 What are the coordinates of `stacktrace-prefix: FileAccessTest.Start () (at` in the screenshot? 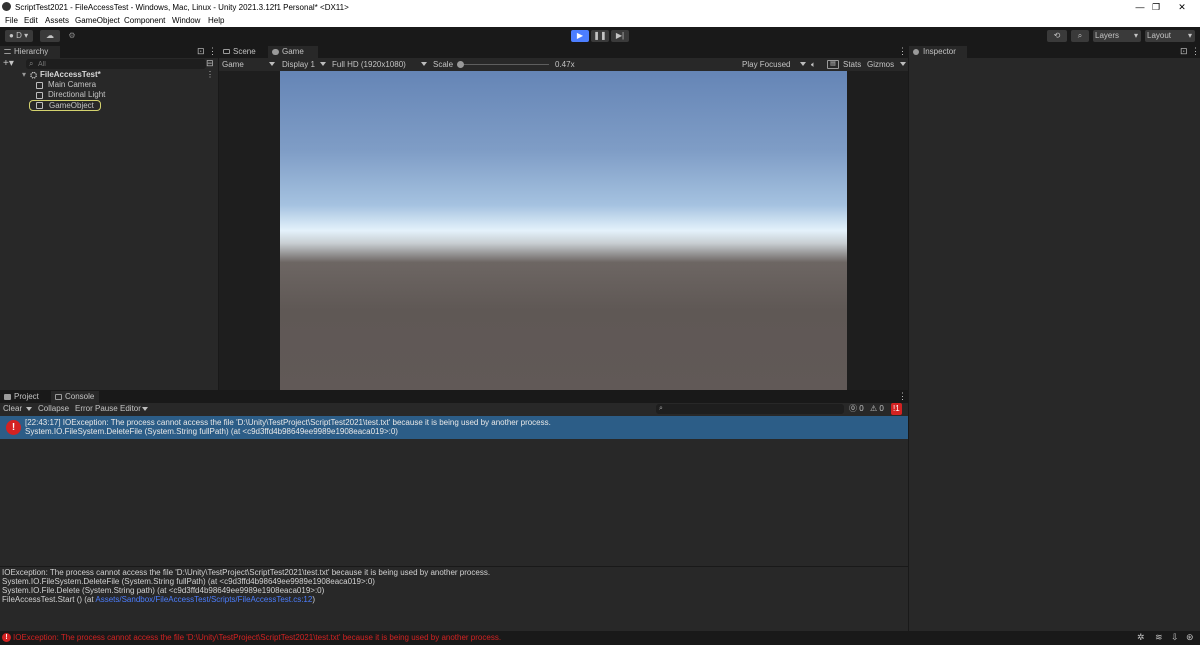 It's located at (49, 599).